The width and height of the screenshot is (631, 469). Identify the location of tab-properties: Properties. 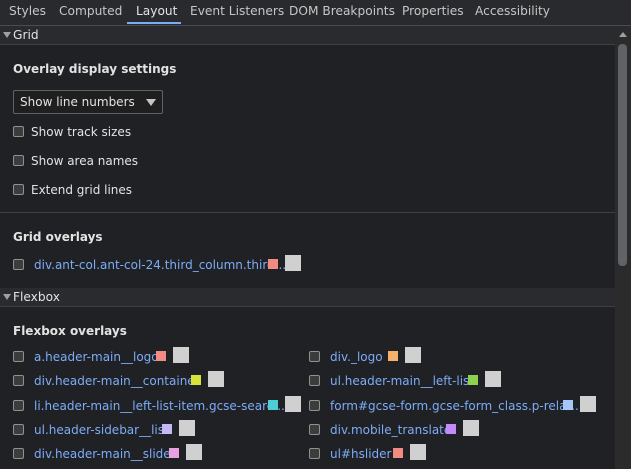
(433, 12).